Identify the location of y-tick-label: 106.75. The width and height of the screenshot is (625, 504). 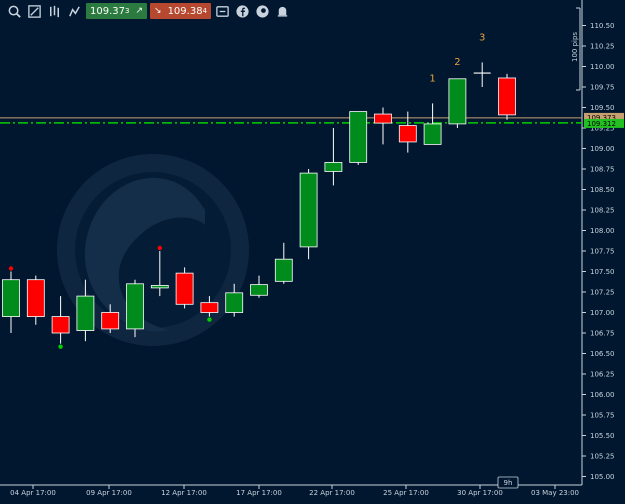
(602, 334).